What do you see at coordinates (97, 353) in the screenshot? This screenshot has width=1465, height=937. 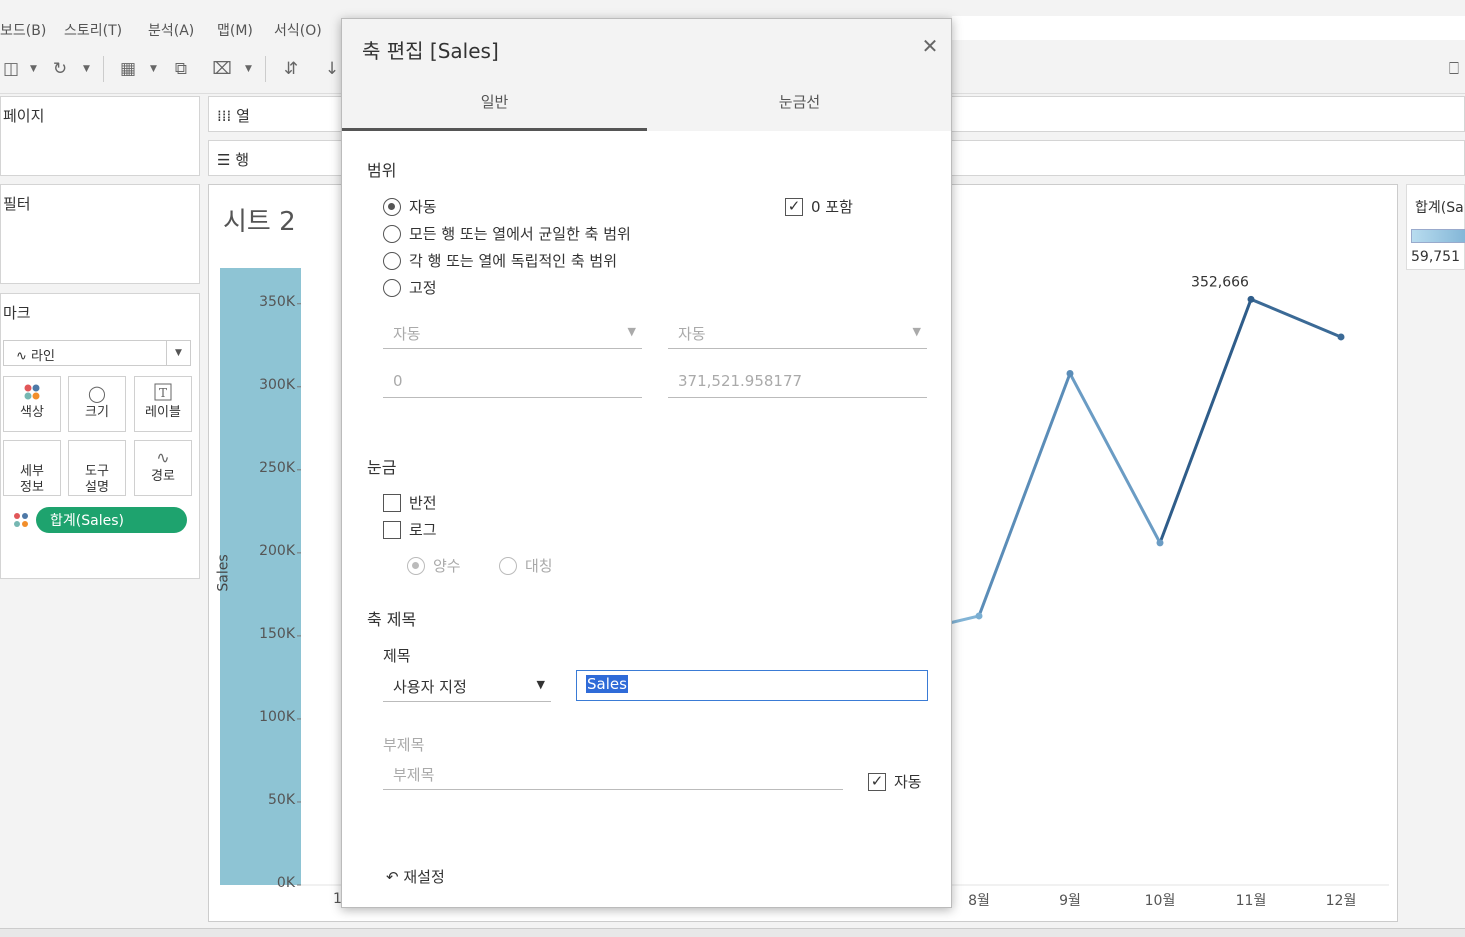 I see `mark-type-select: ∿ 라인 ▼` at bounding box center [97, 353].